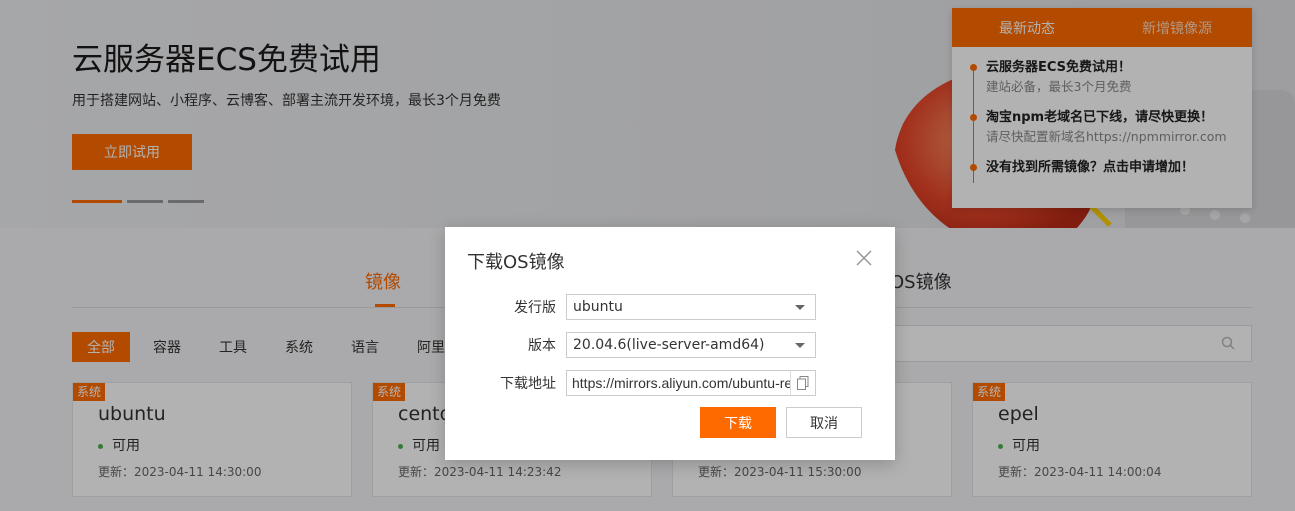 Image resolution: width=1295 pixels, height=511 pixels. I want to click on copy-button, so click(803, 383).